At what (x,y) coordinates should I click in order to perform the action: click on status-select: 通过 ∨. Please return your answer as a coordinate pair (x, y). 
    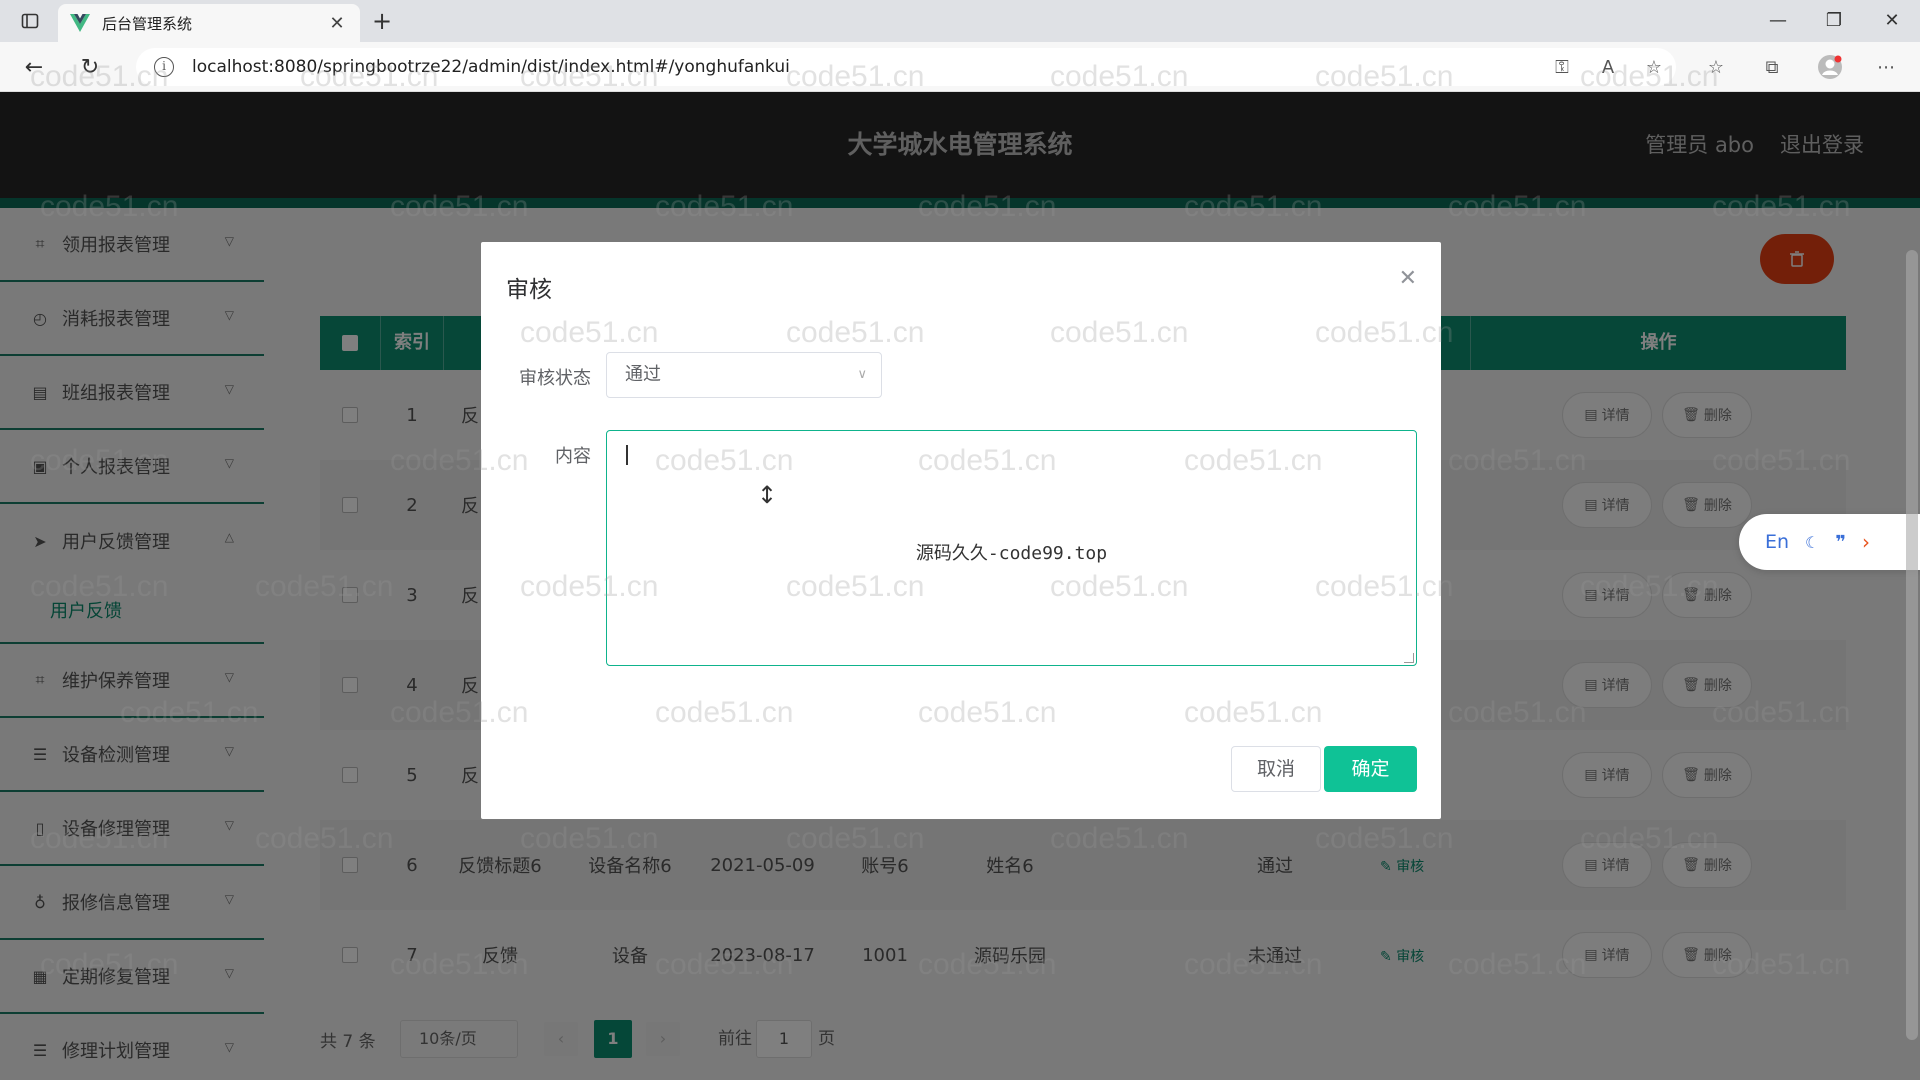
    Looking at the image, I should click on (744, 375).